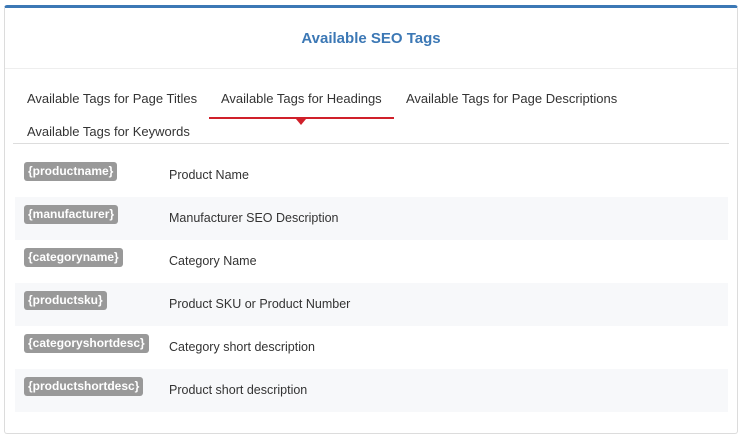  What do you see at coordinates (65, 300) in the screenshot?
I see `tag-badge: {productsku}` at bounding box center [65, 300].